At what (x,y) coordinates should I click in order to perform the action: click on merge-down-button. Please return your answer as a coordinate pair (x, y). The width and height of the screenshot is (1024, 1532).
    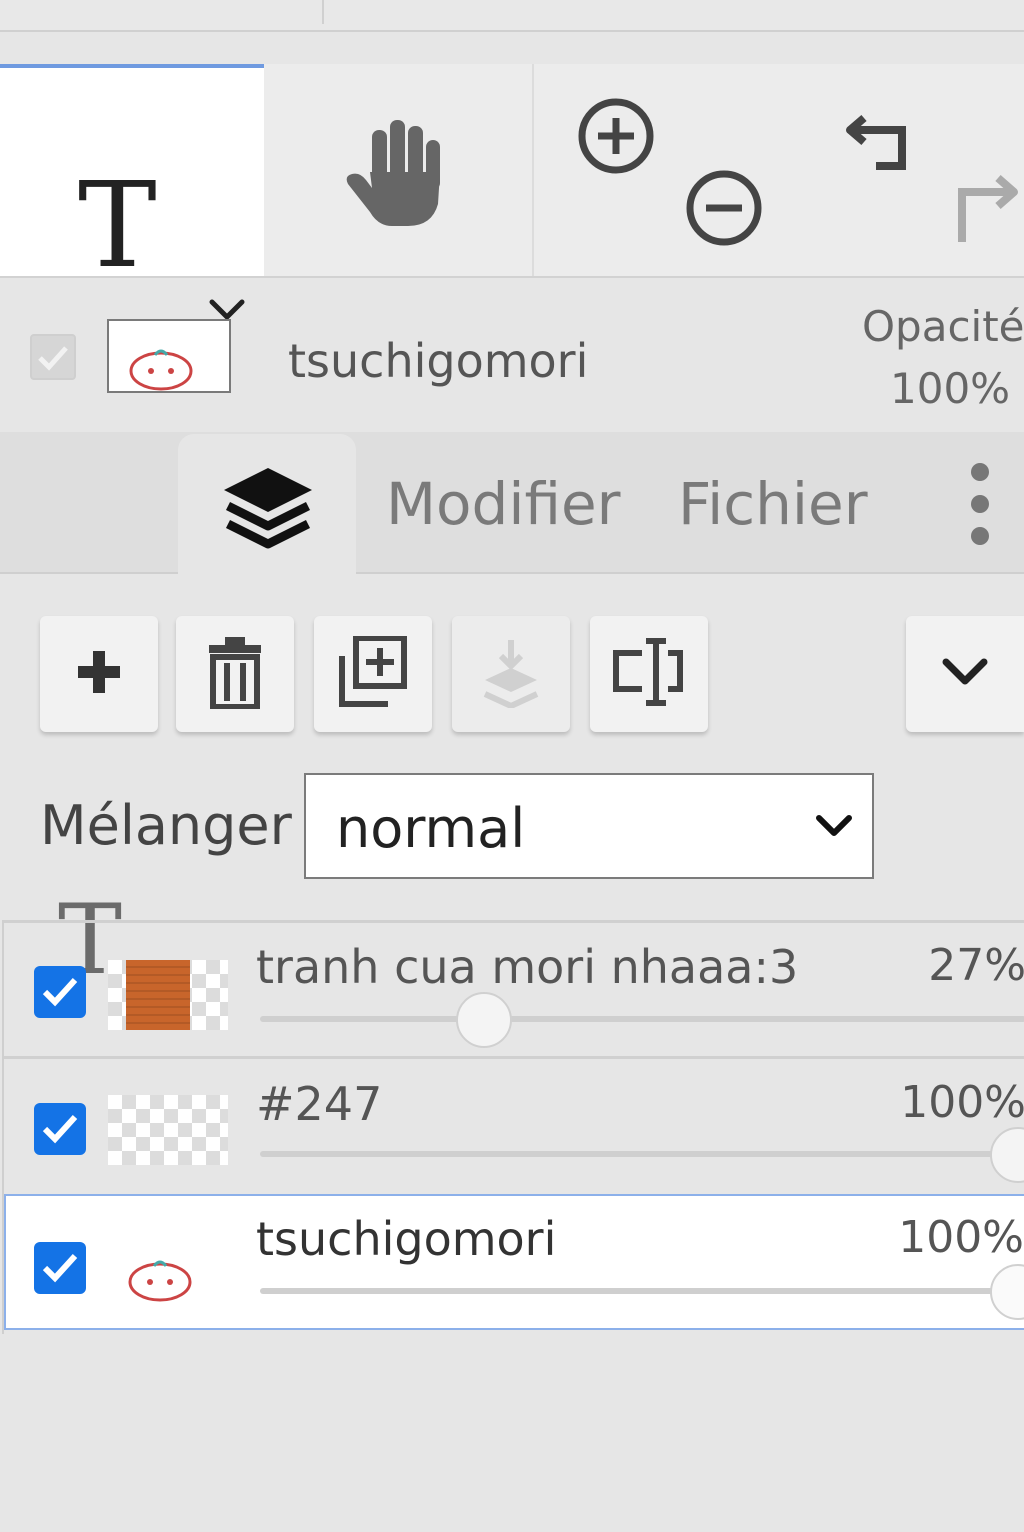
    Looking at the image, I should click on (511, 674).